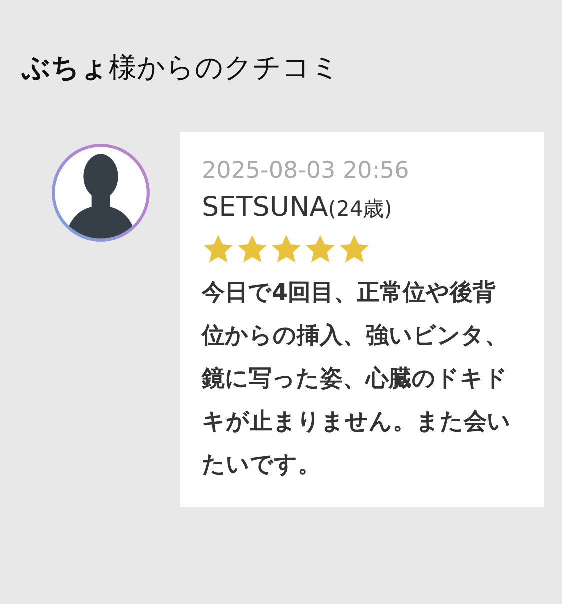 This screenshot has height=604, width=562. I want to click on review-date: 2025-08-03 20:56, so click(306, 171).